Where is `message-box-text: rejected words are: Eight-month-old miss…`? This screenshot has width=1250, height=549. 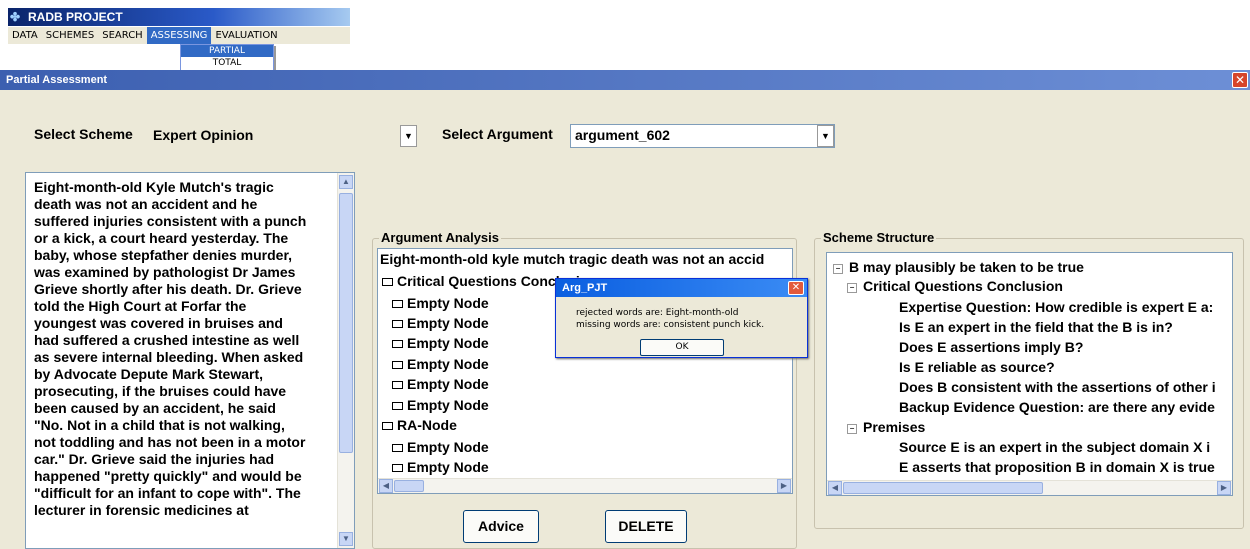
message-box-text: rejected words are: Eight-month-old miss… is located at coordinates (670, 319).